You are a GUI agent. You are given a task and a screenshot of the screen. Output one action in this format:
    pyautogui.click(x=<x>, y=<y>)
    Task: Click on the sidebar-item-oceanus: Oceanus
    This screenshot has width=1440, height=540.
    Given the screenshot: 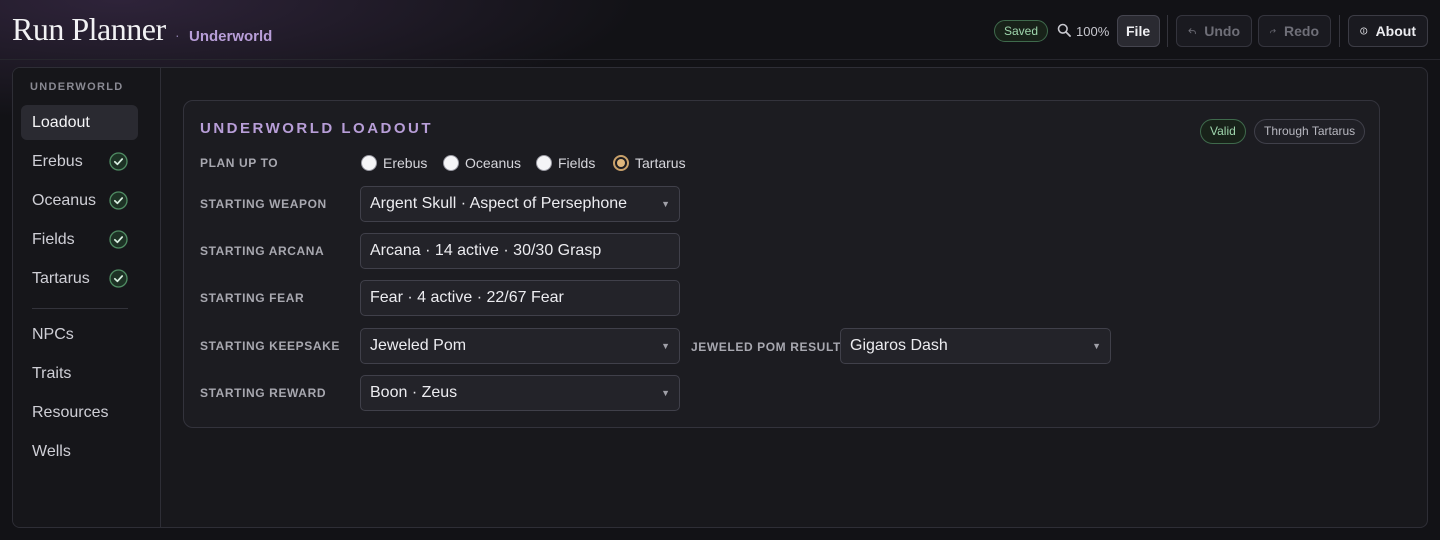 What is the action you would take?
    pyautogui.click(x=79, y=200)
    